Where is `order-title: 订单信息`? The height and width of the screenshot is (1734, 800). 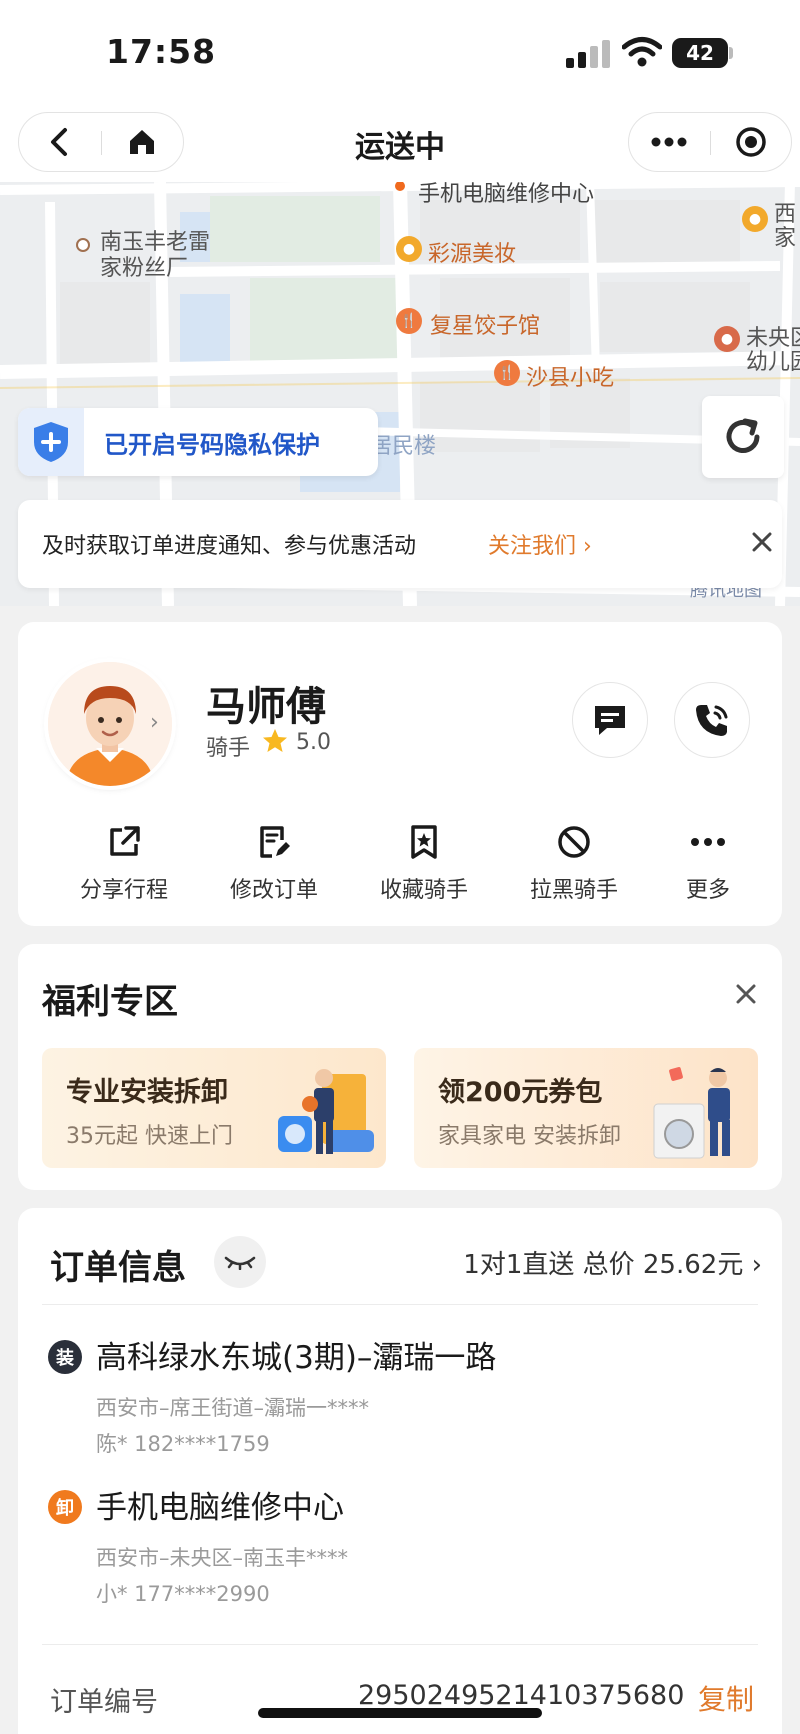 order-title: 订单信息 is located at coordinates (118, 1268).